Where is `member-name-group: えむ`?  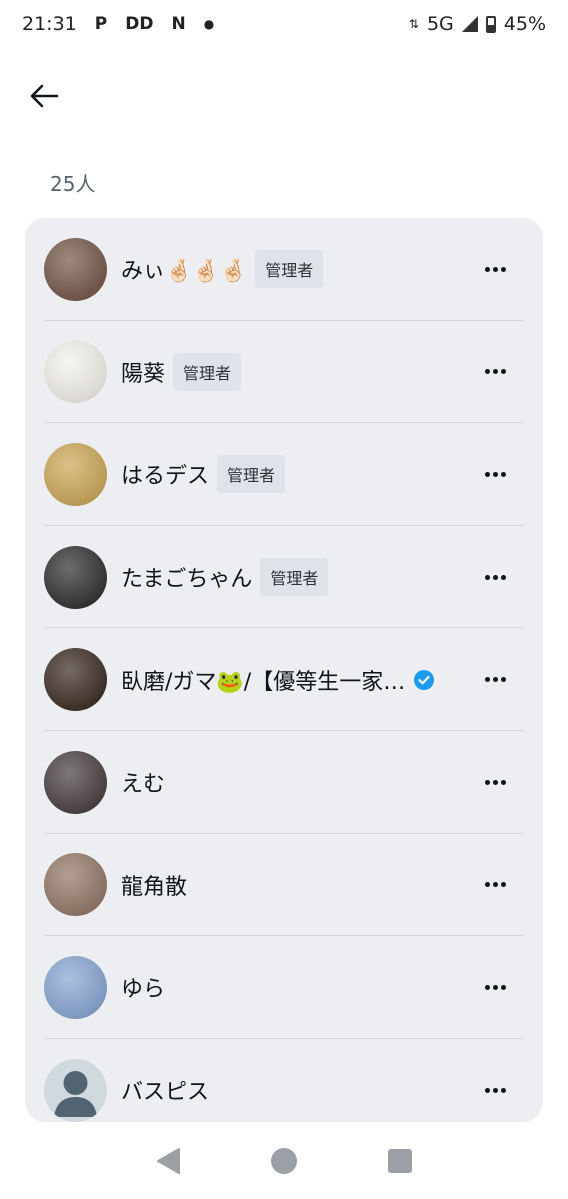
member-name-group: えむ is located at coordinates (143, 782).